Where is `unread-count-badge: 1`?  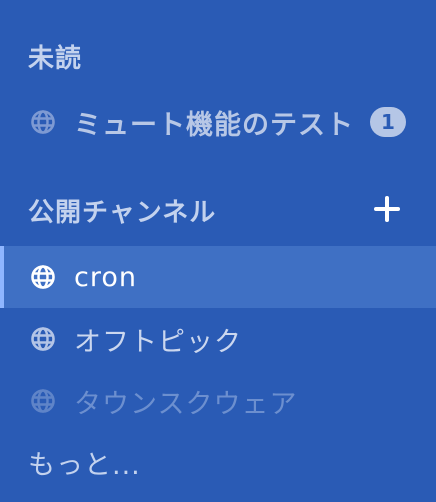
unread-count-badge: 1 is located at coordinates (388, 122).